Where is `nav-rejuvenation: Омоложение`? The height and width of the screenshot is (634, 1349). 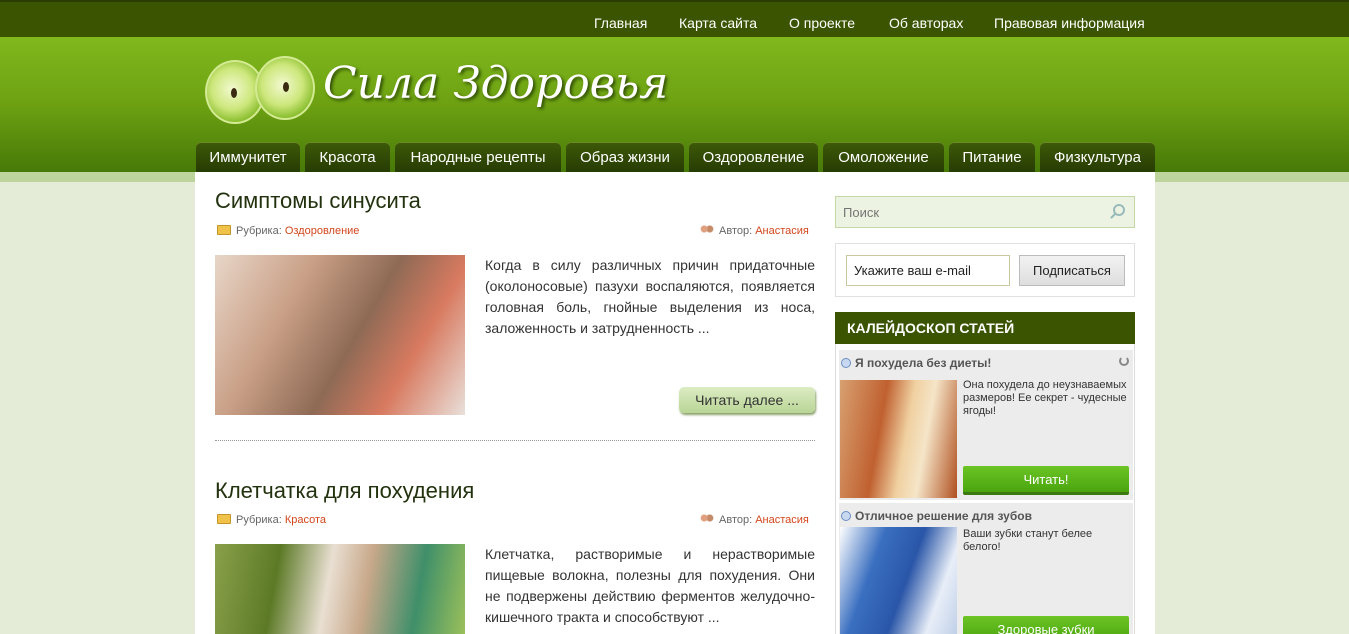
nav-rejuvenation: Омоложение is located at coordinates (883, 157).